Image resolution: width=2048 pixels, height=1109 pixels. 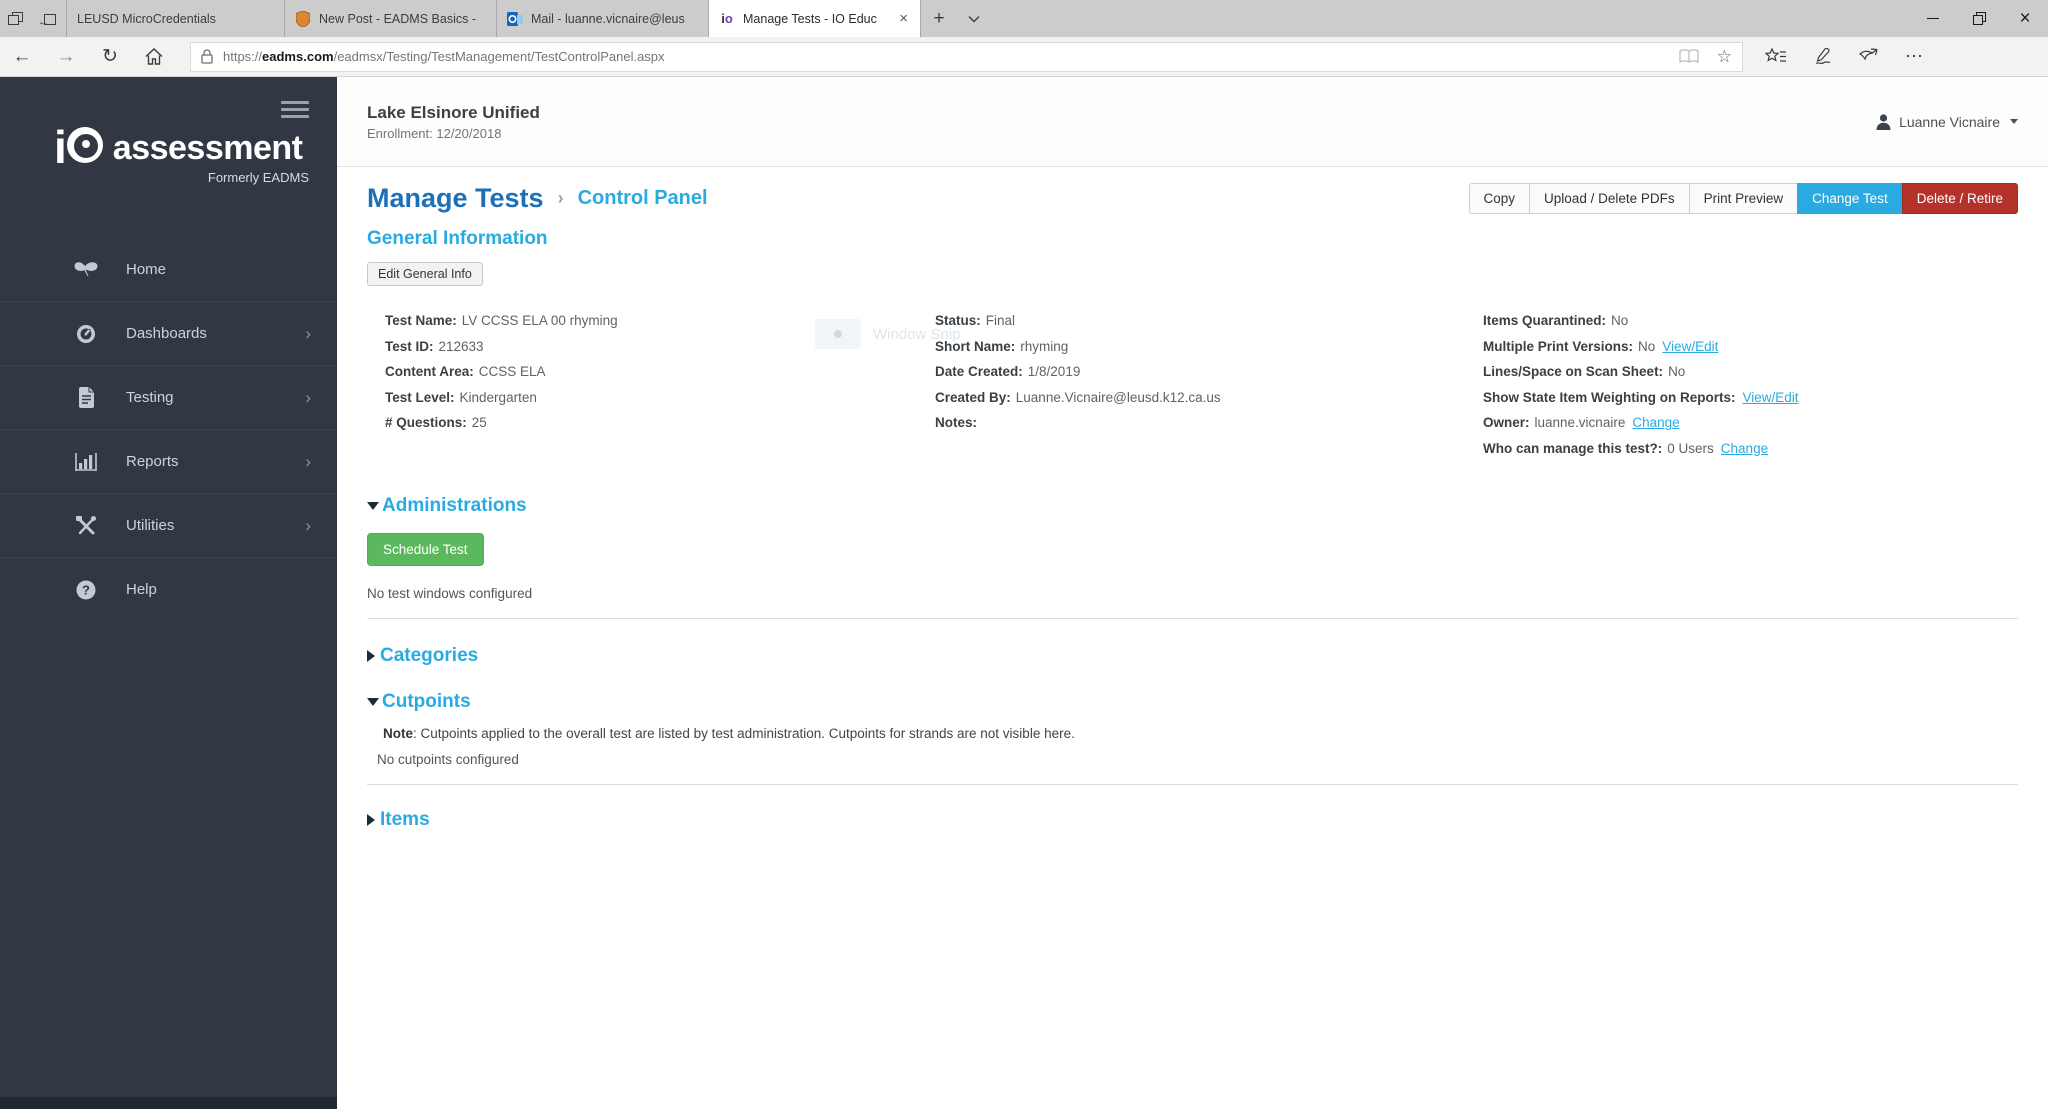 I want to click on enrollment-date: Enrollment: 12/20/2018, so click(x=434, y=133).